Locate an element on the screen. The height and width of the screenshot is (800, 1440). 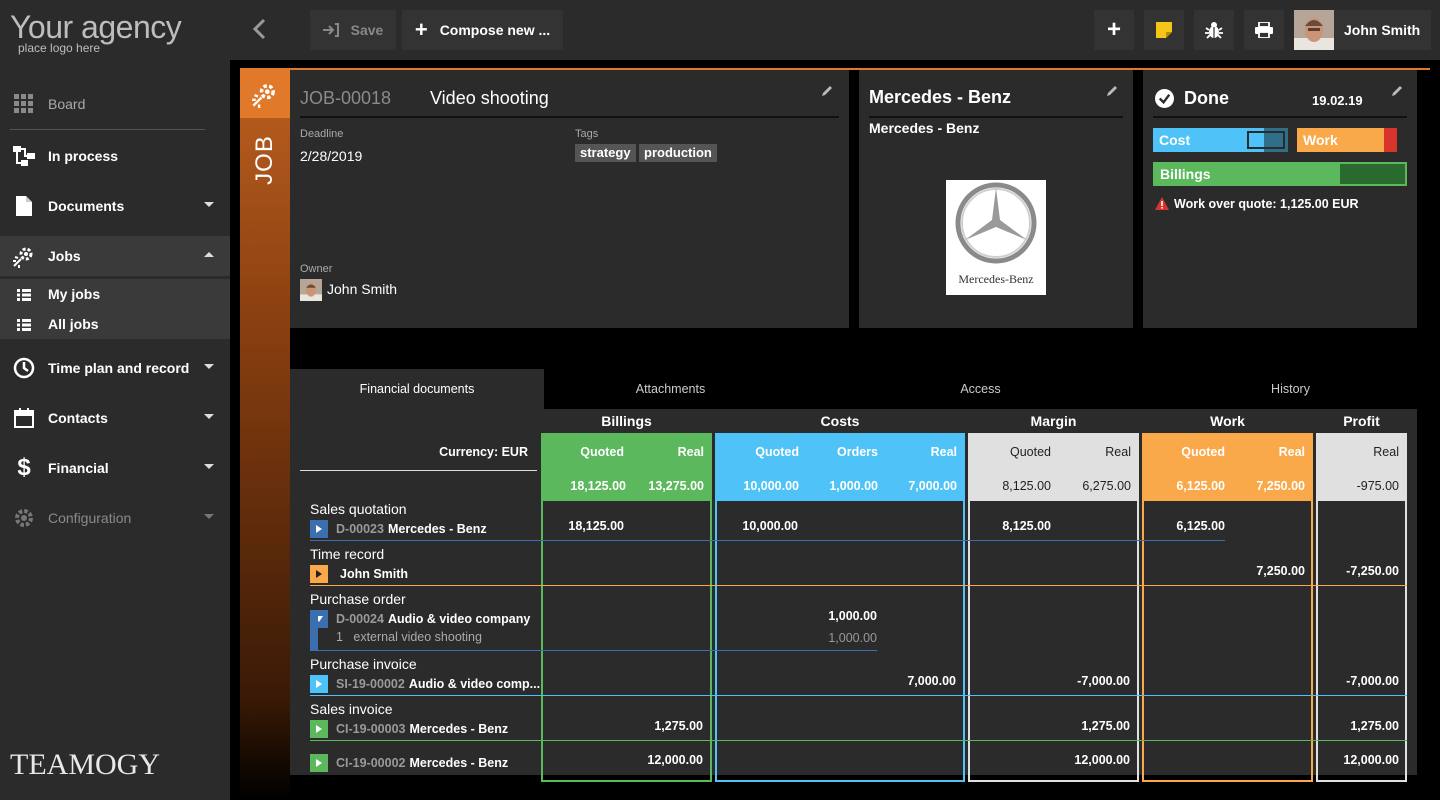
flow-icon is located at coordinates (24, 156).